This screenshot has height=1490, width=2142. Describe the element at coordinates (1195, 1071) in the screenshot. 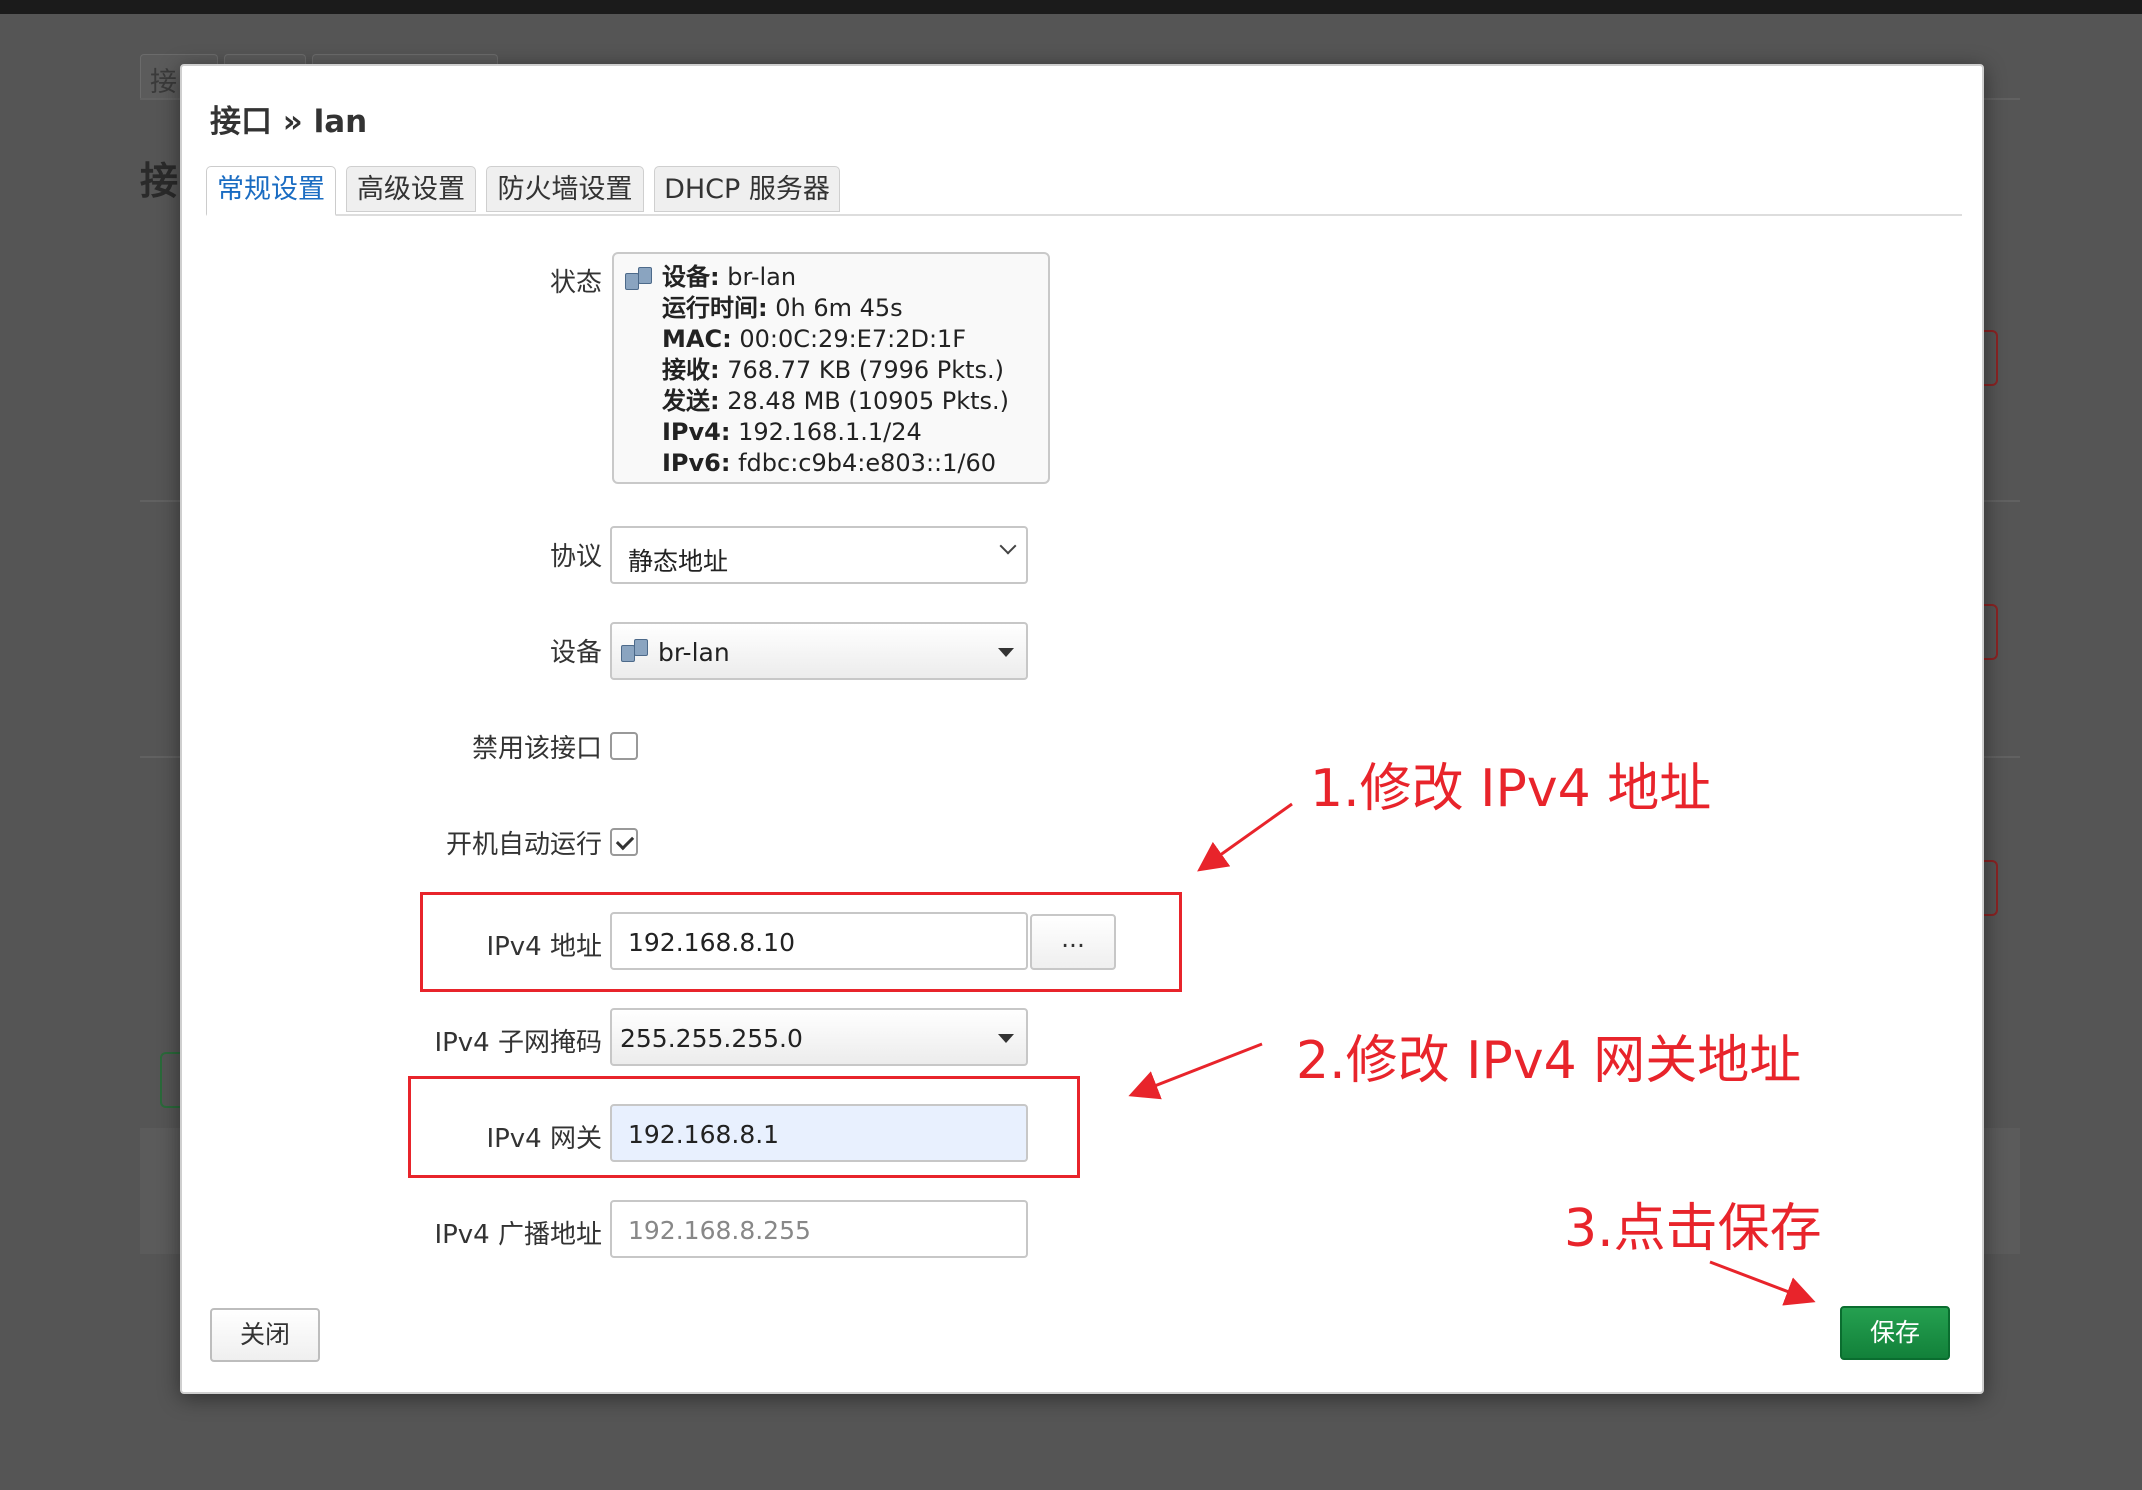

I see `arrow-to-ipv4-gateway` at that location.